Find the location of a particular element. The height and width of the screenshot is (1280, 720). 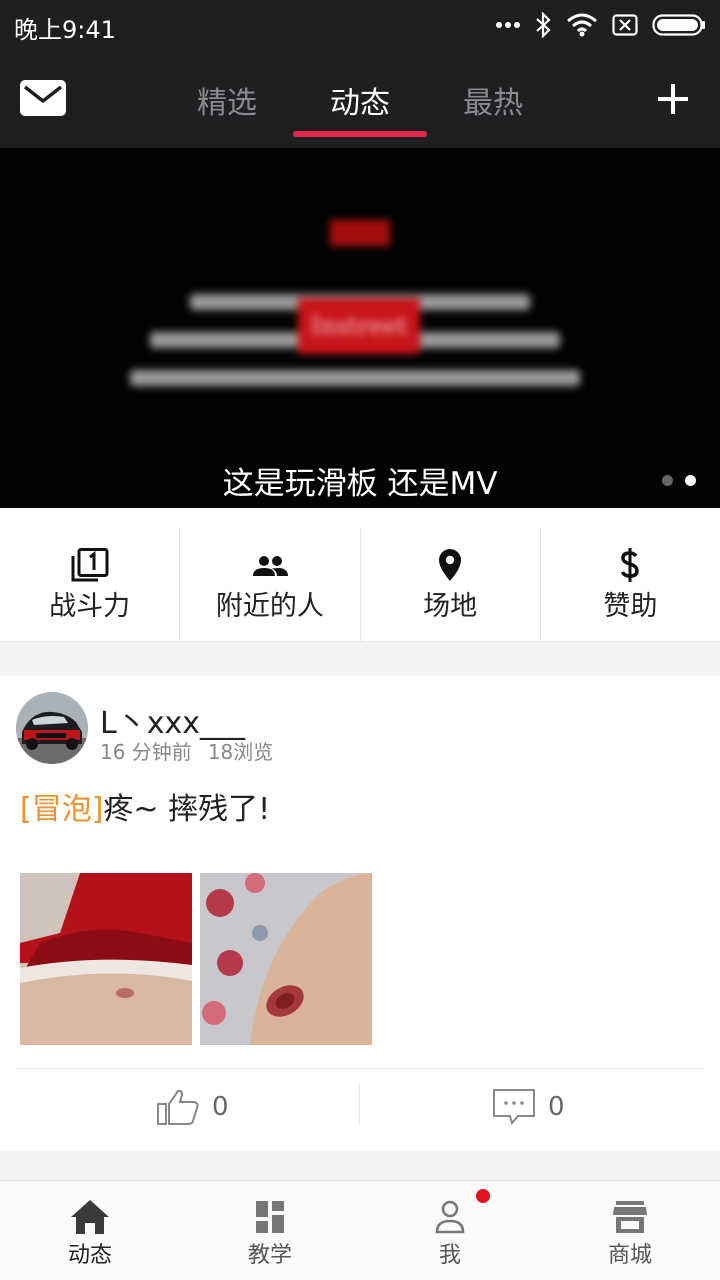

quick-menu: 战斗力 附近的人 场地 赞助 is located at coordinates (360, 575).